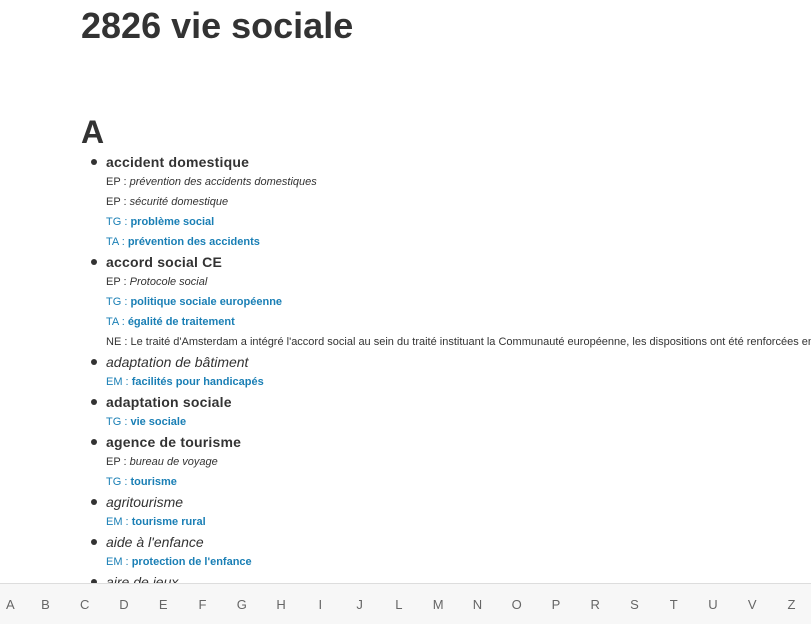 The image size is (811, 624). What do you see at coordinates (168, 282) in the screenshot?
I see `used-for-term: Protocole social` at bounding box center [168, 282].